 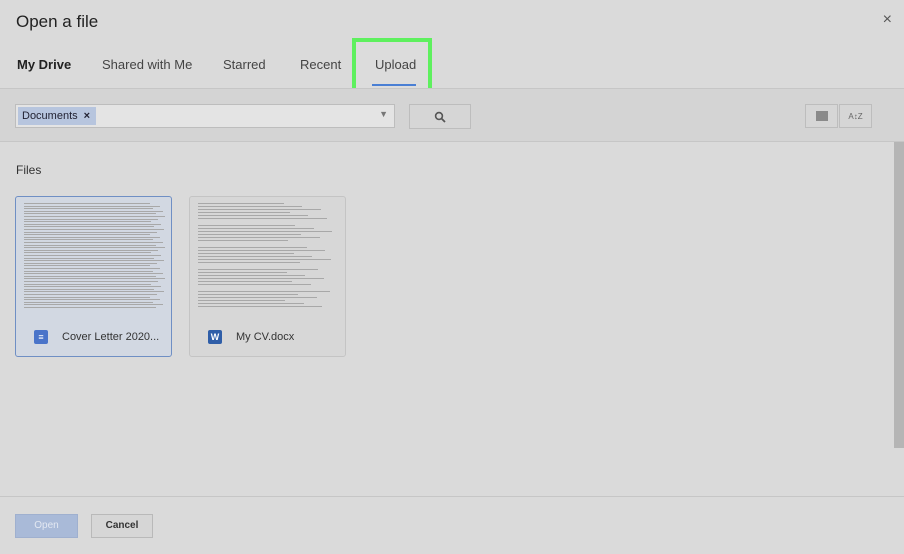 I want to click on filter-chip-label: Documents, so click(x=50, y=116).